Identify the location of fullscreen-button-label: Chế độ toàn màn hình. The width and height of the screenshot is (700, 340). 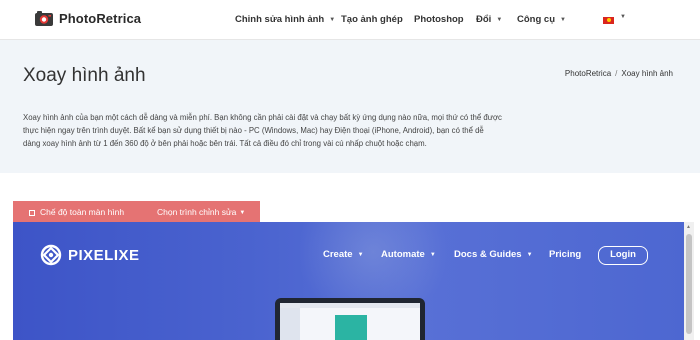
(82, 212).